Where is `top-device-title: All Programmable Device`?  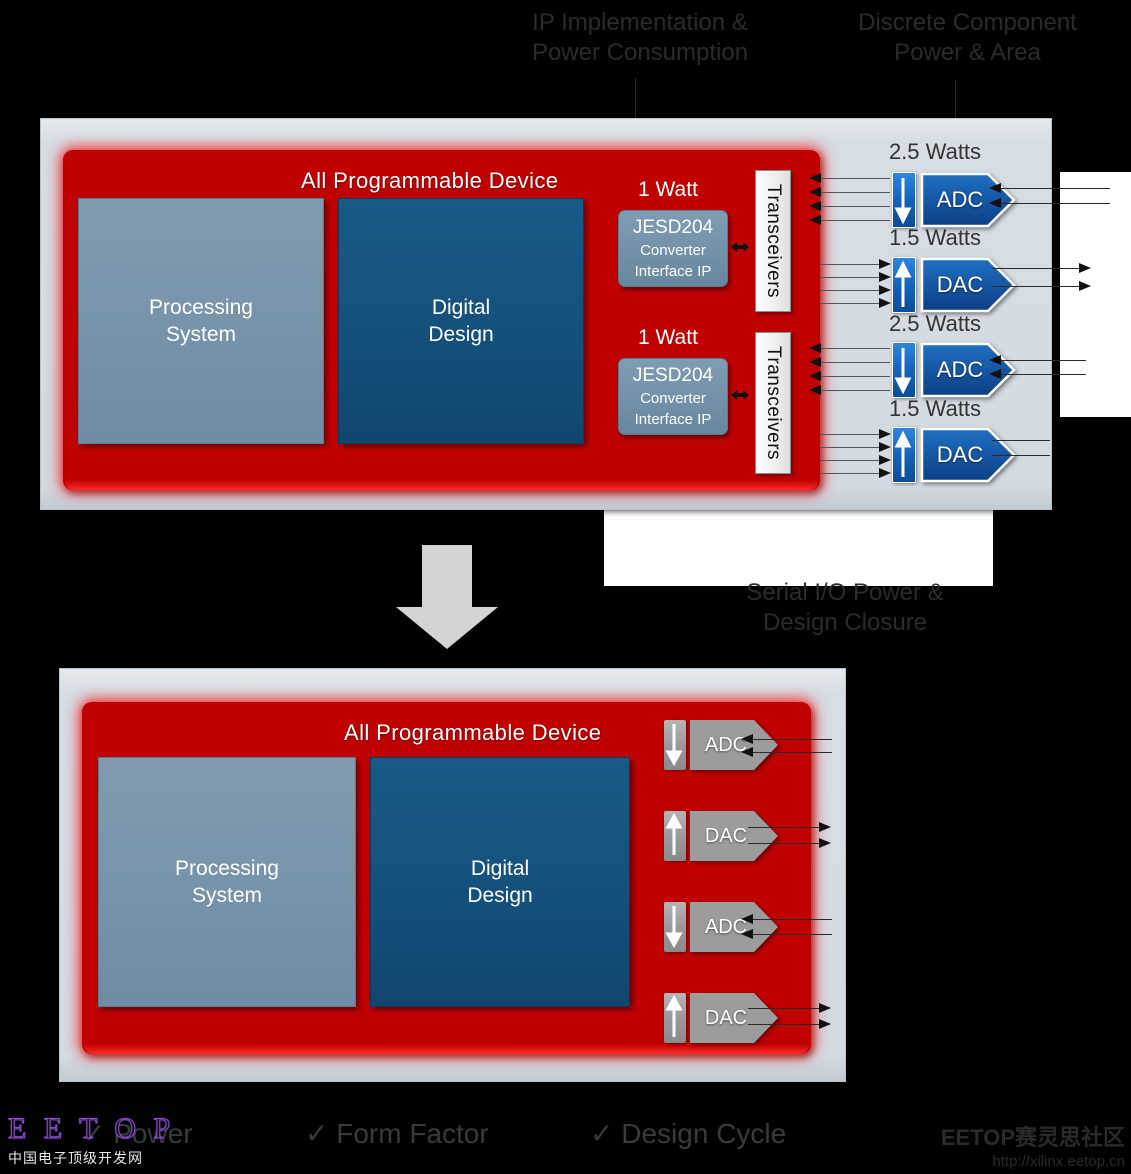 top-device-title: All Programmable Device is located at coordinates (430, 180).